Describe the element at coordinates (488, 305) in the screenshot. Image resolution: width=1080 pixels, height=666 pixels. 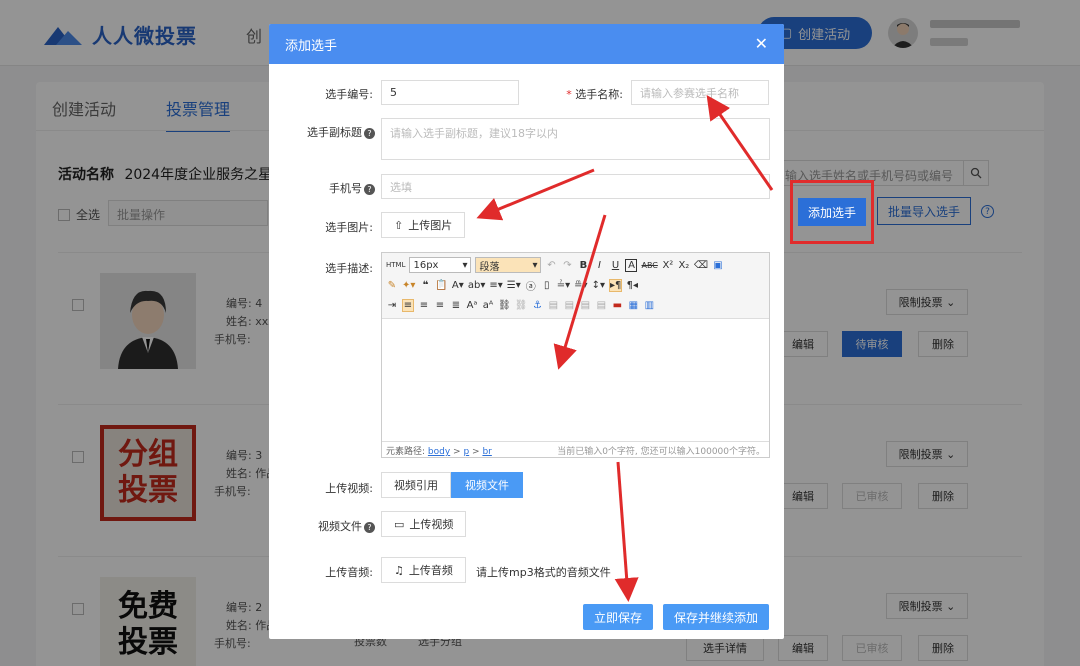
I see `lowercase-icon: aᴬ` at that location.